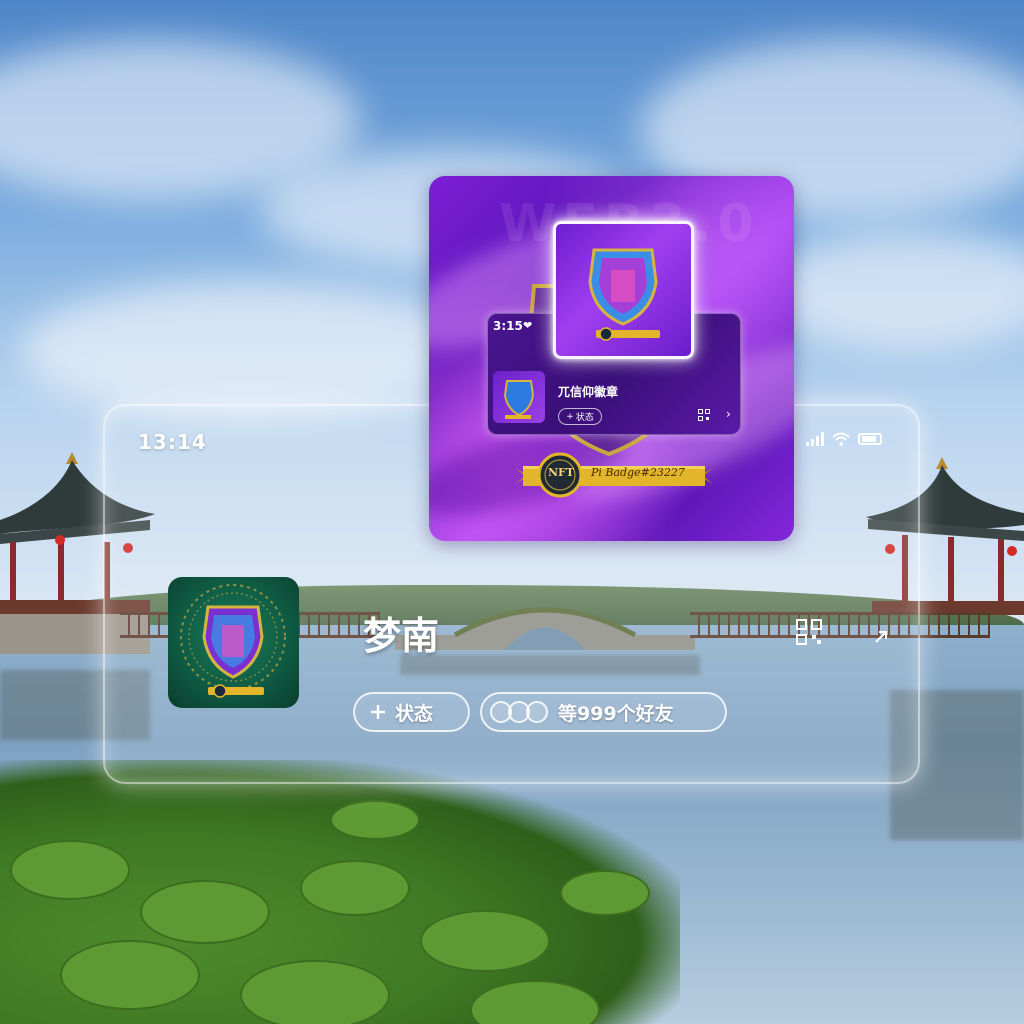  Describe the element at coordinates (870, 439) in the screenshot. I see `battery-icon` at that location.